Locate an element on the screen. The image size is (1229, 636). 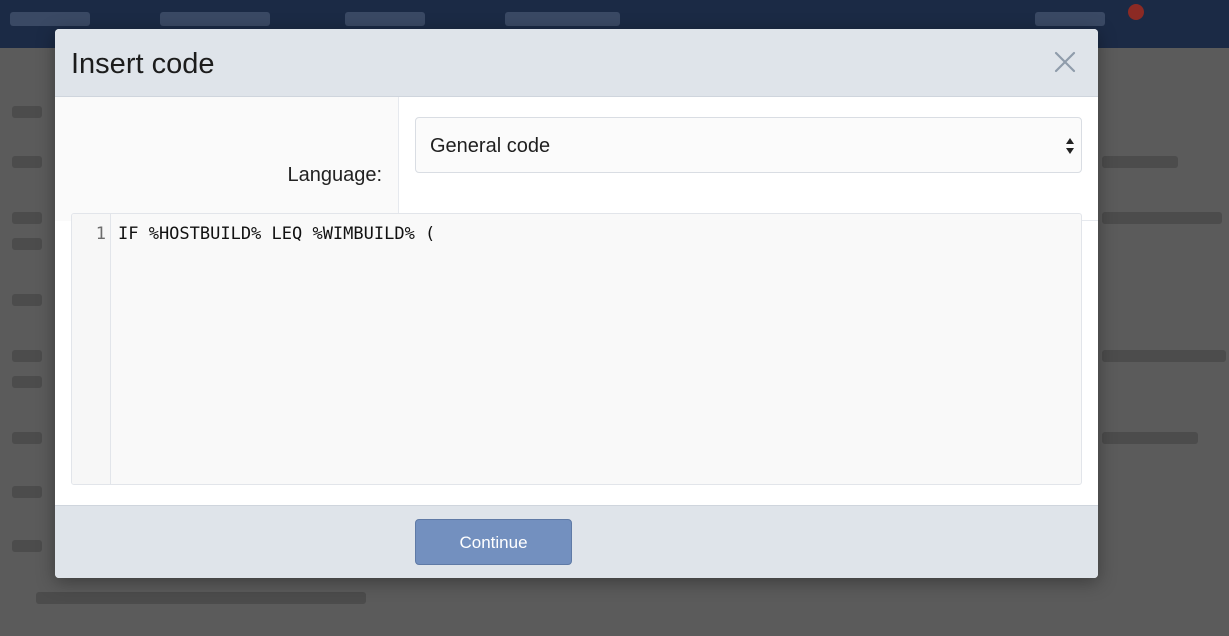
line-number: 1 is located at coordinates (100, 234).